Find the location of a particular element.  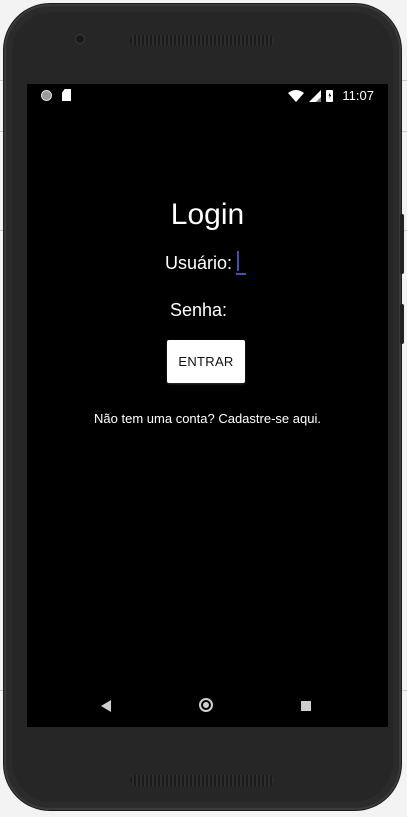

front-camera-icon is located at coordinates (80, 39).